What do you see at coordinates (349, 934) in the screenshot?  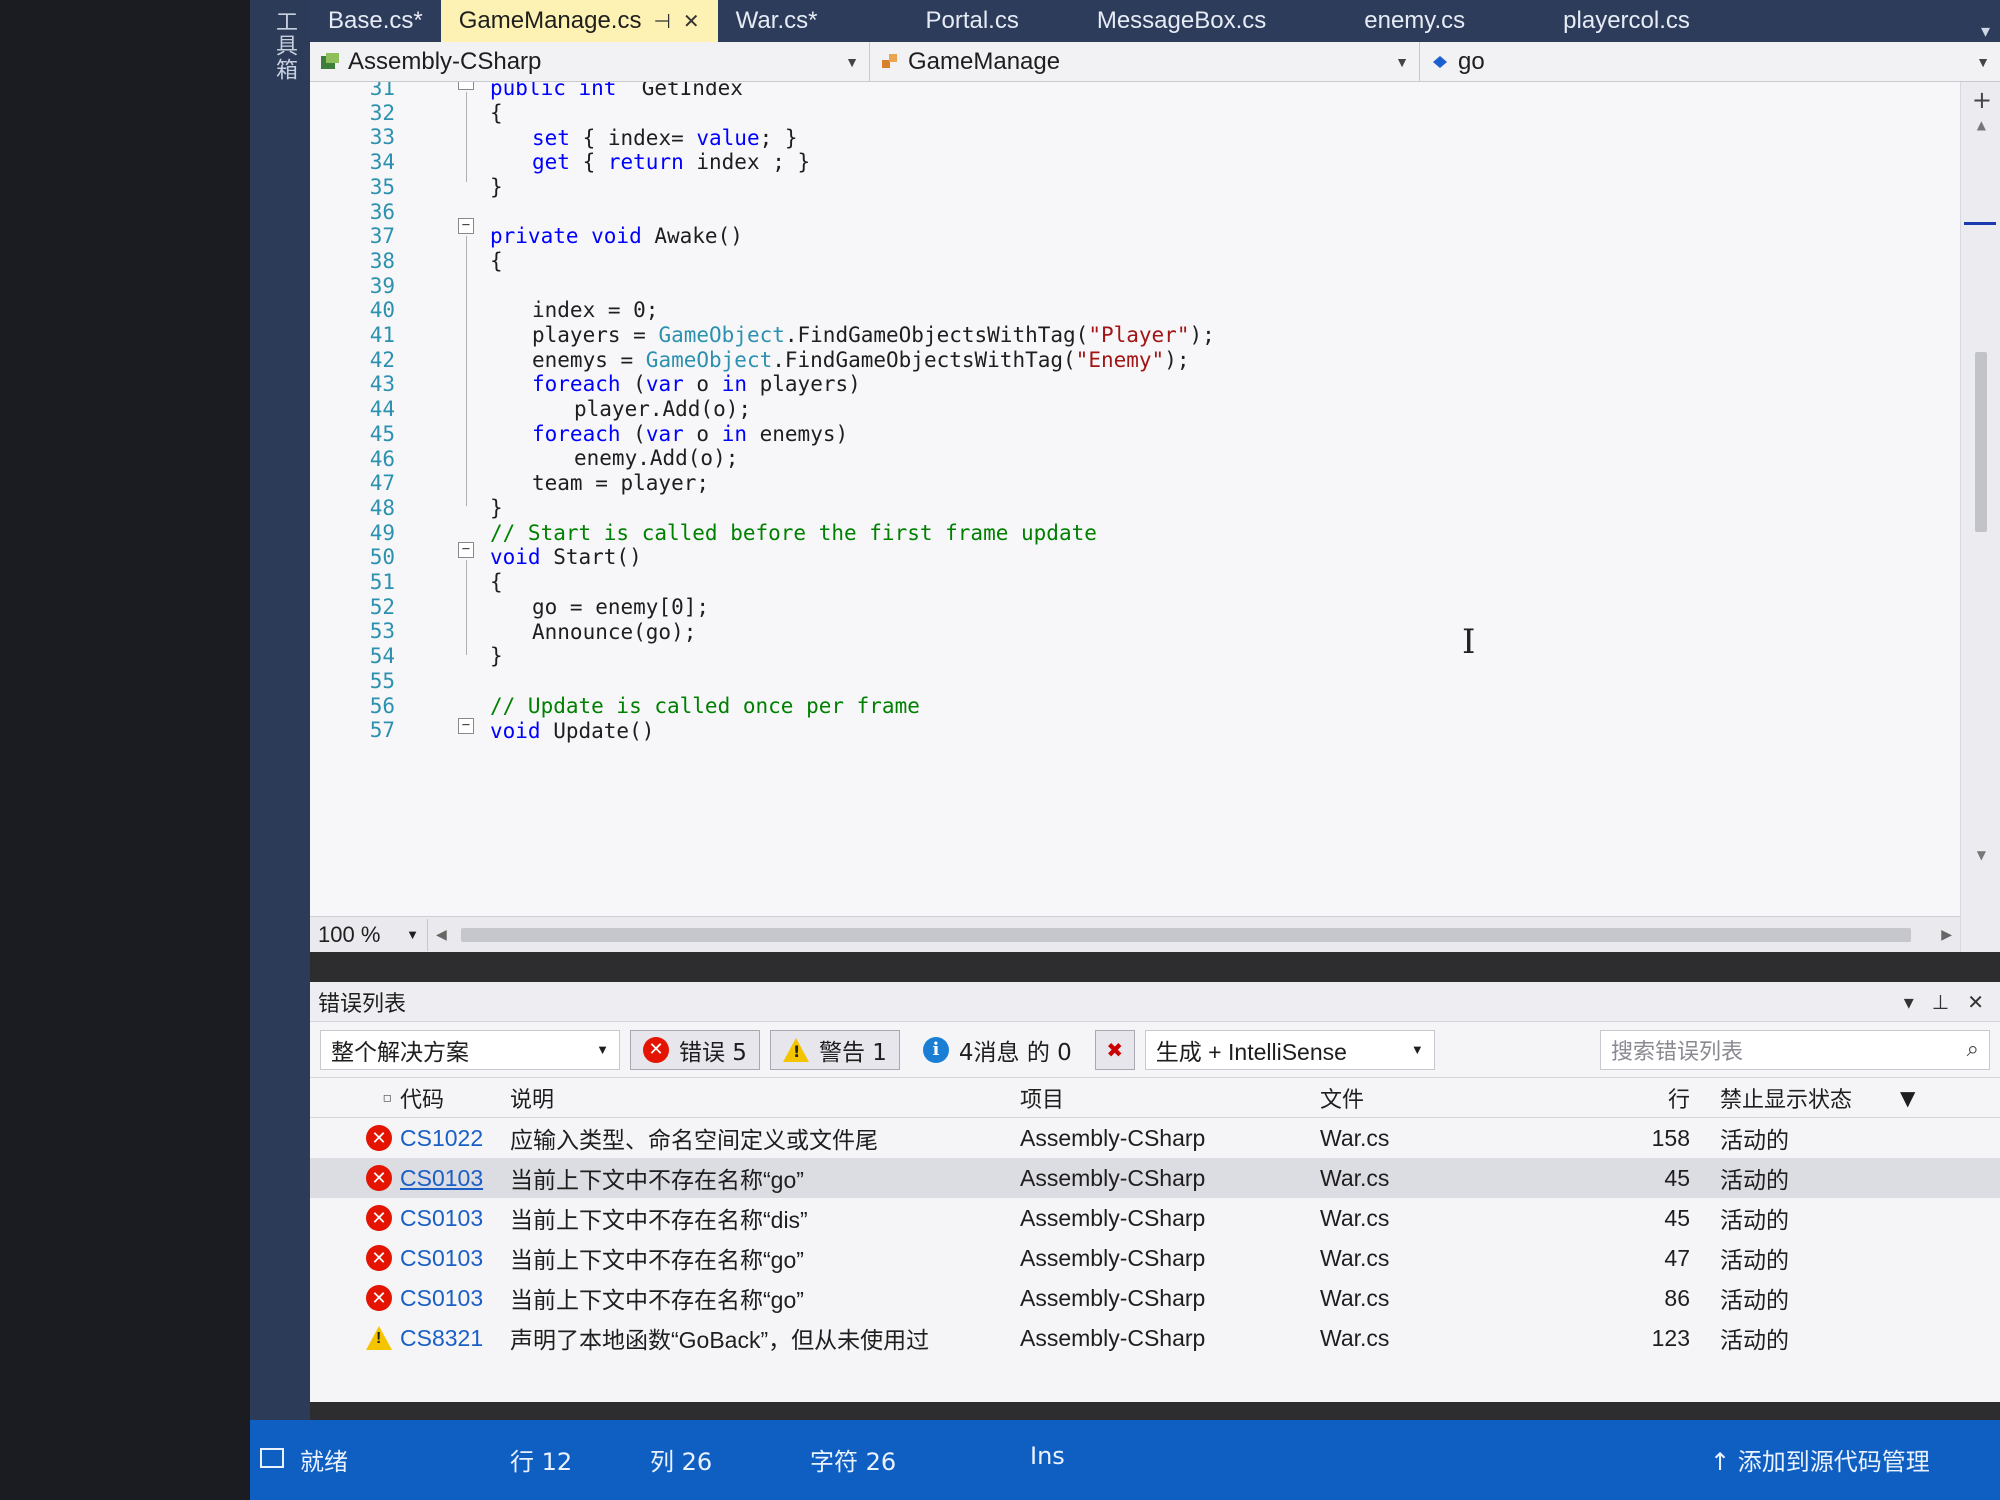 I see `zoom-level: 100 %` at bounding box center [349, 934].